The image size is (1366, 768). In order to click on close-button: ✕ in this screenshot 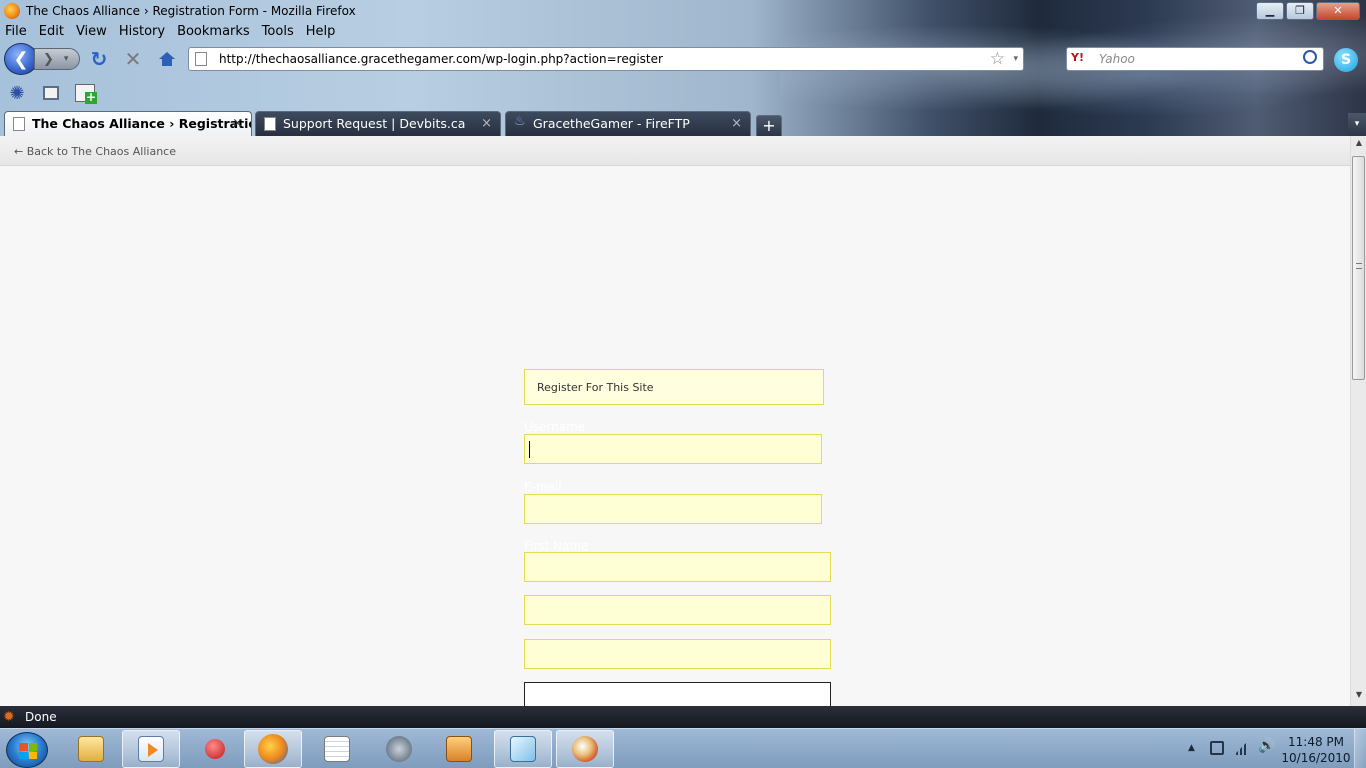, I will do `click(1338, 11)`.